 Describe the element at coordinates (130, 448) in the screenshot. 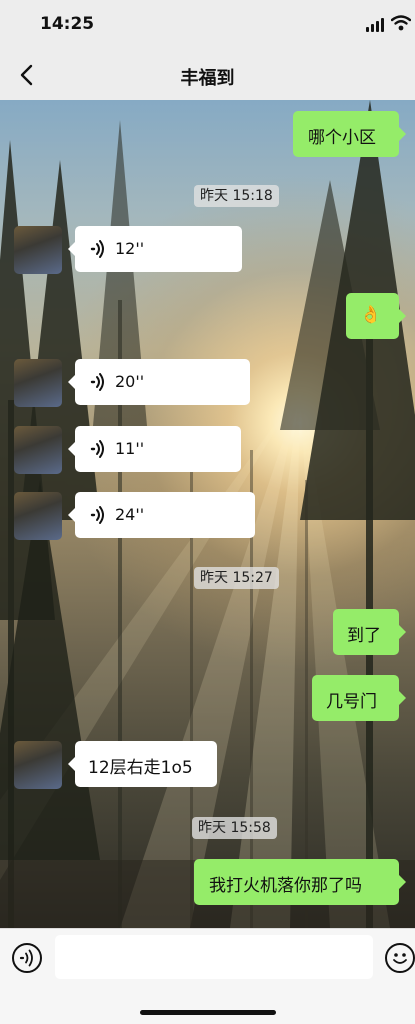

I see `voice-duration: 11''` at that location.